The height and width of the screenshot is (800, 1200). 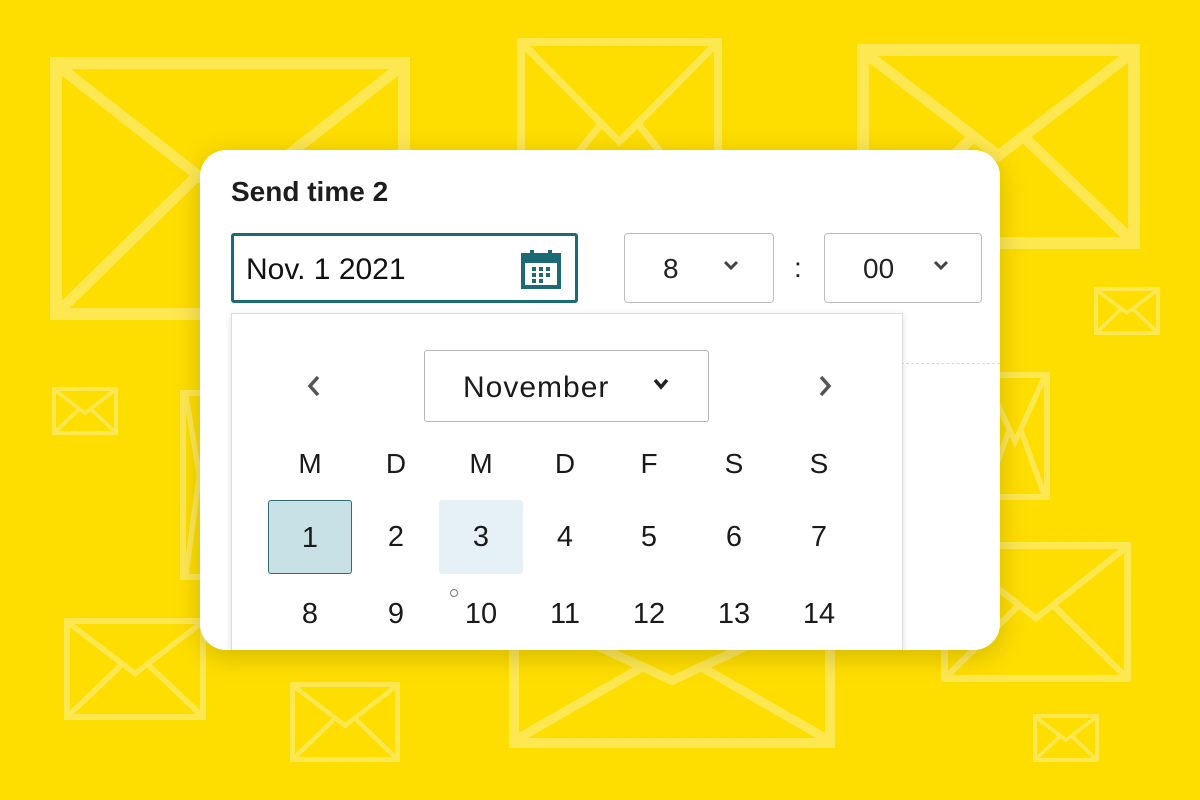 I want to click on day-cell: 8, so click(x=310, y=613).